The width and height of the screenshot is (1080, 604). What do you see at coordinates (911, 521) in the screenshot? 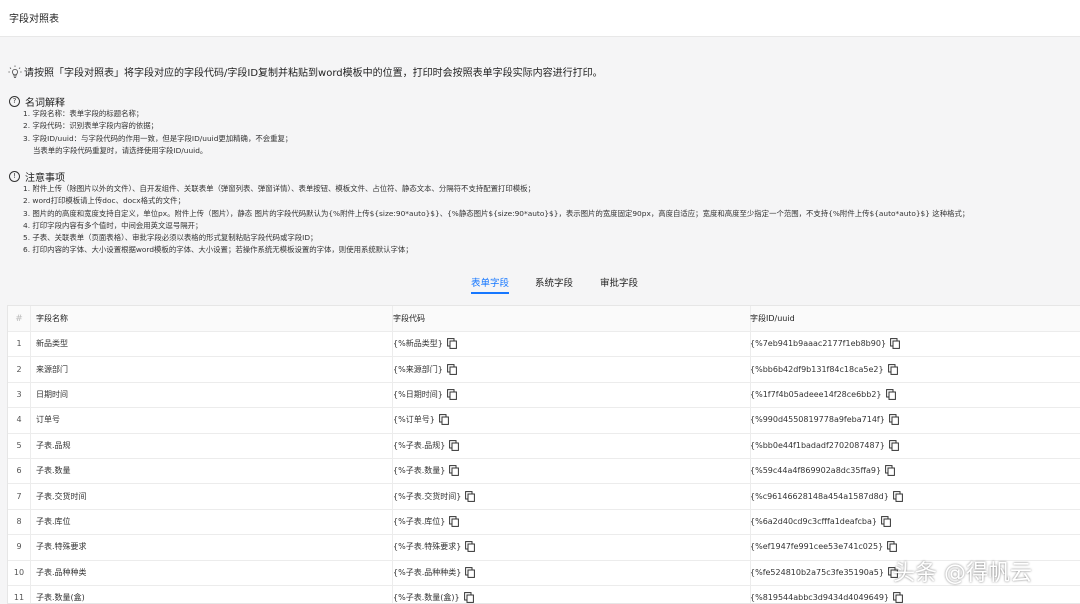
I see `field-id-cell: {%6a2d40cd9c3cfffa1deafcba}` at bounding box center [911, 521].